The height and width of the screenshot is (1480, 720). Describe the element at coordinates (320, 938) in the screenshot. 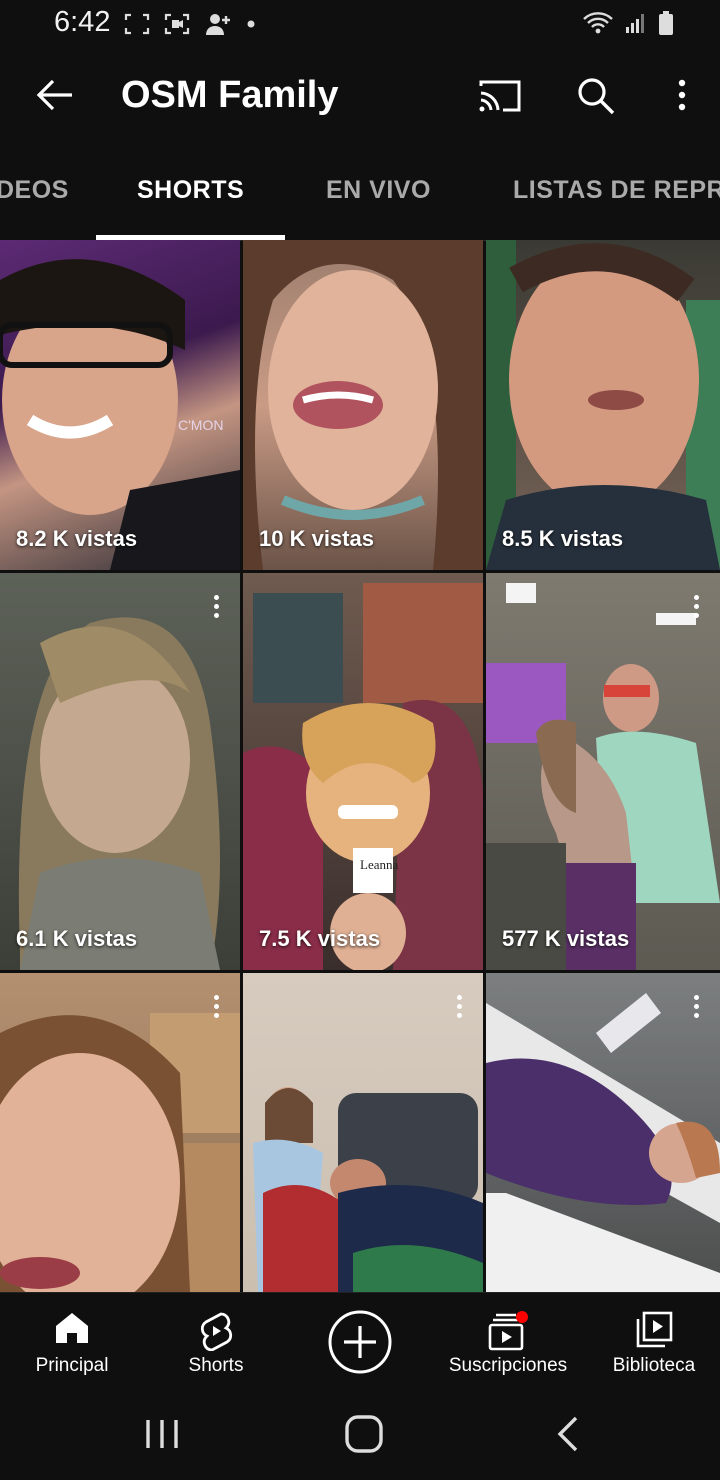

I see `short-view-count: 7.5 K vistas` at that location.